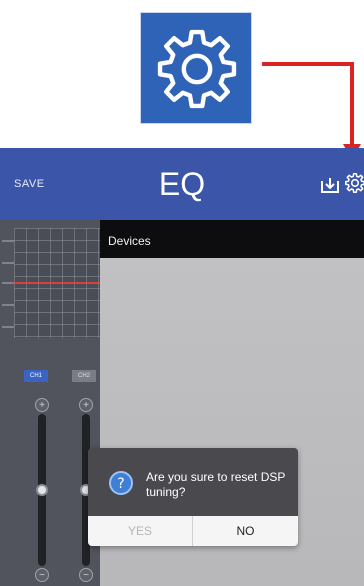 The width and height of the screenshot is (364, 586). Describe the element at coordinates (129, 241) in the screenshot. I see `devices-title: Devices` at that location.